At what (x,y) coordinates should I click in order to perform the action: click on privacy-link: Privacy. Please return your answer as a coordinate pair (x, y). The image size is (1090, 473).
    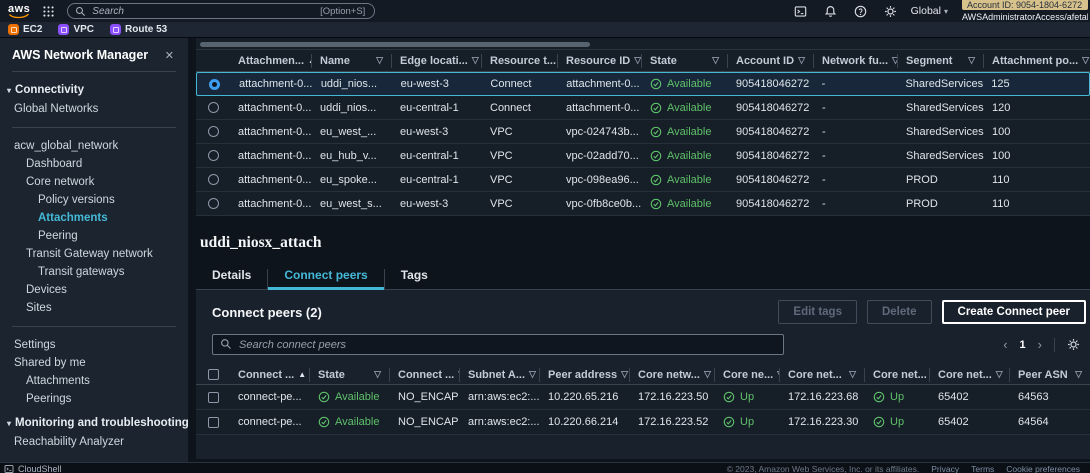
    Looking at the image, I should click on (945, 468).